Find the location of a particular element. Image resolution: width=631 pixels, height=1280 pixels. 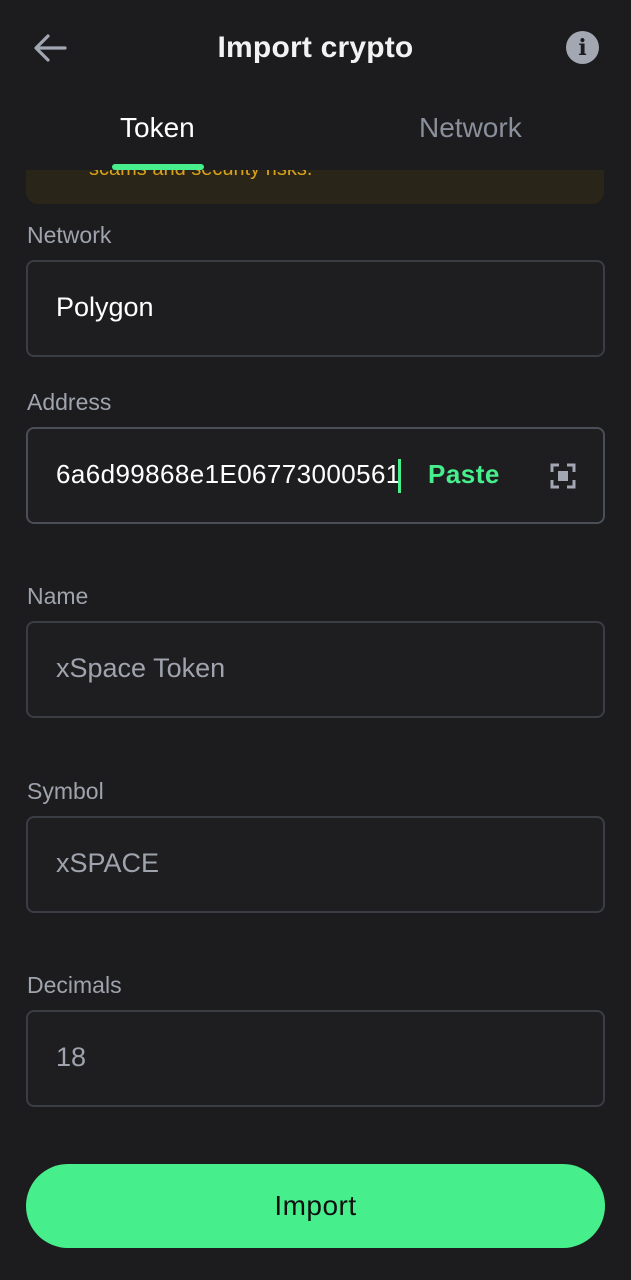

info-button: i is located at coordinates (582, 47).